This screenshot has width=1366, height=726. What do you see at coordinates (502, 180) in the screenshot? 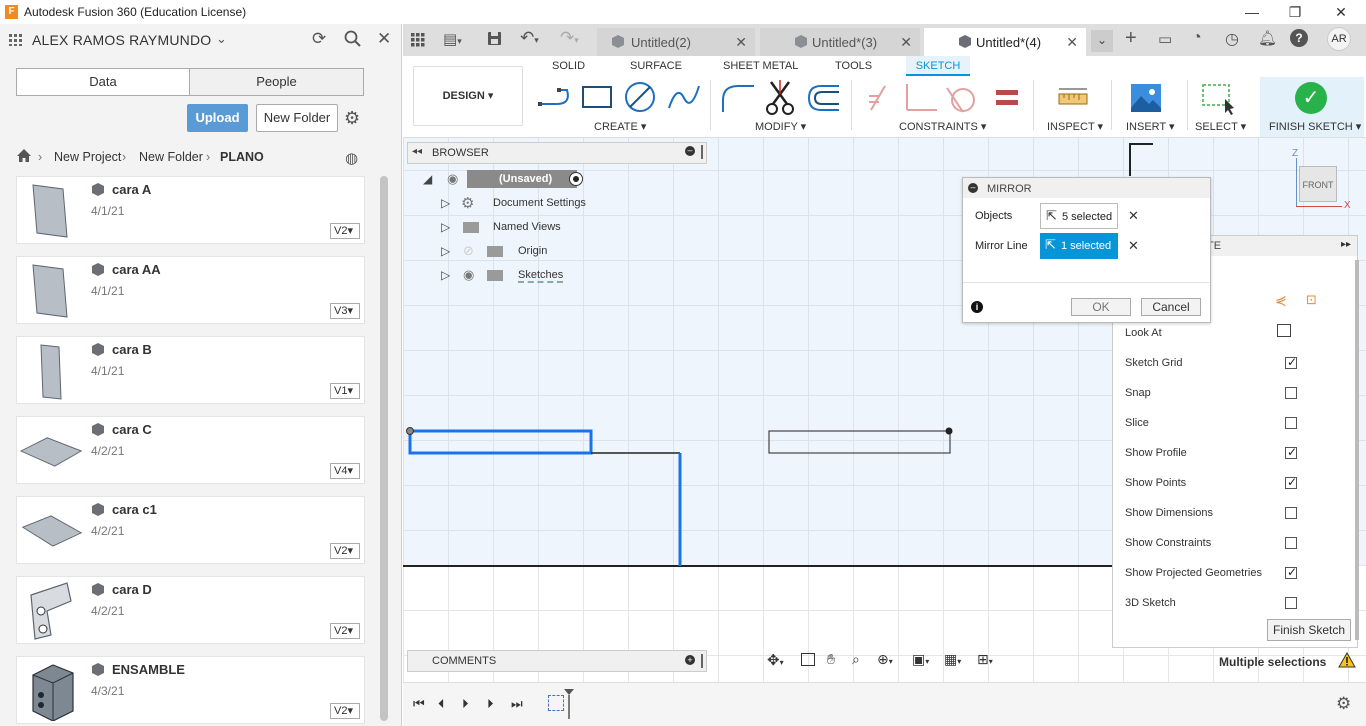
I see `tree-root: ◢ ◉ (Unsaved)` at bounding box center [502, 180].